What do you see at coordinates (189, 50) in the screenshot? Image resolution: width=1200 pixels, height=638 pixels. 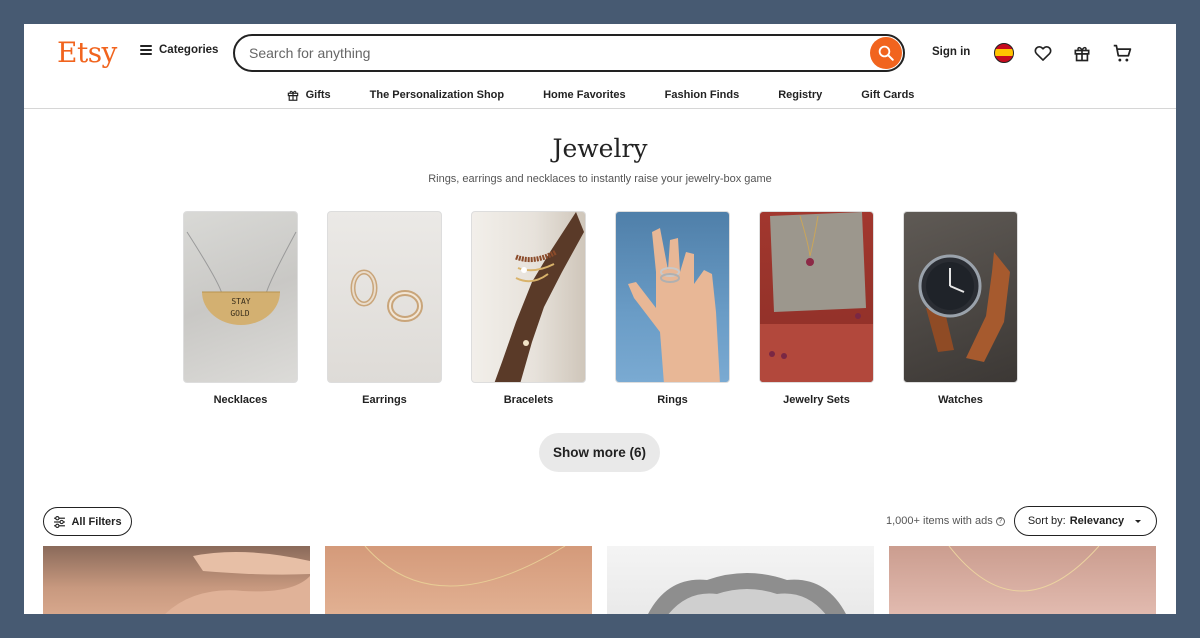 I see `categories-label: Categories` at bounding box center [189, 50].